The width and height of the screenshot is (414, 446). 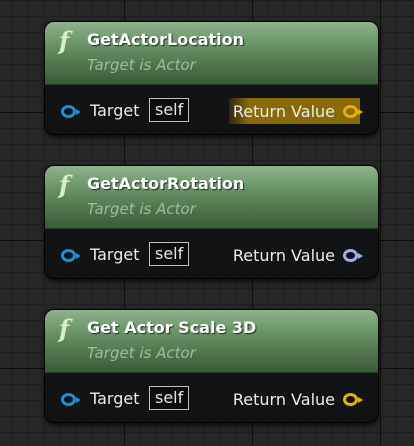 What do you see at coordinates (211, 197) in the screenshot?
I see `node-header: f GetActorRotation Target is Actor` at bounding box center [211, 197].